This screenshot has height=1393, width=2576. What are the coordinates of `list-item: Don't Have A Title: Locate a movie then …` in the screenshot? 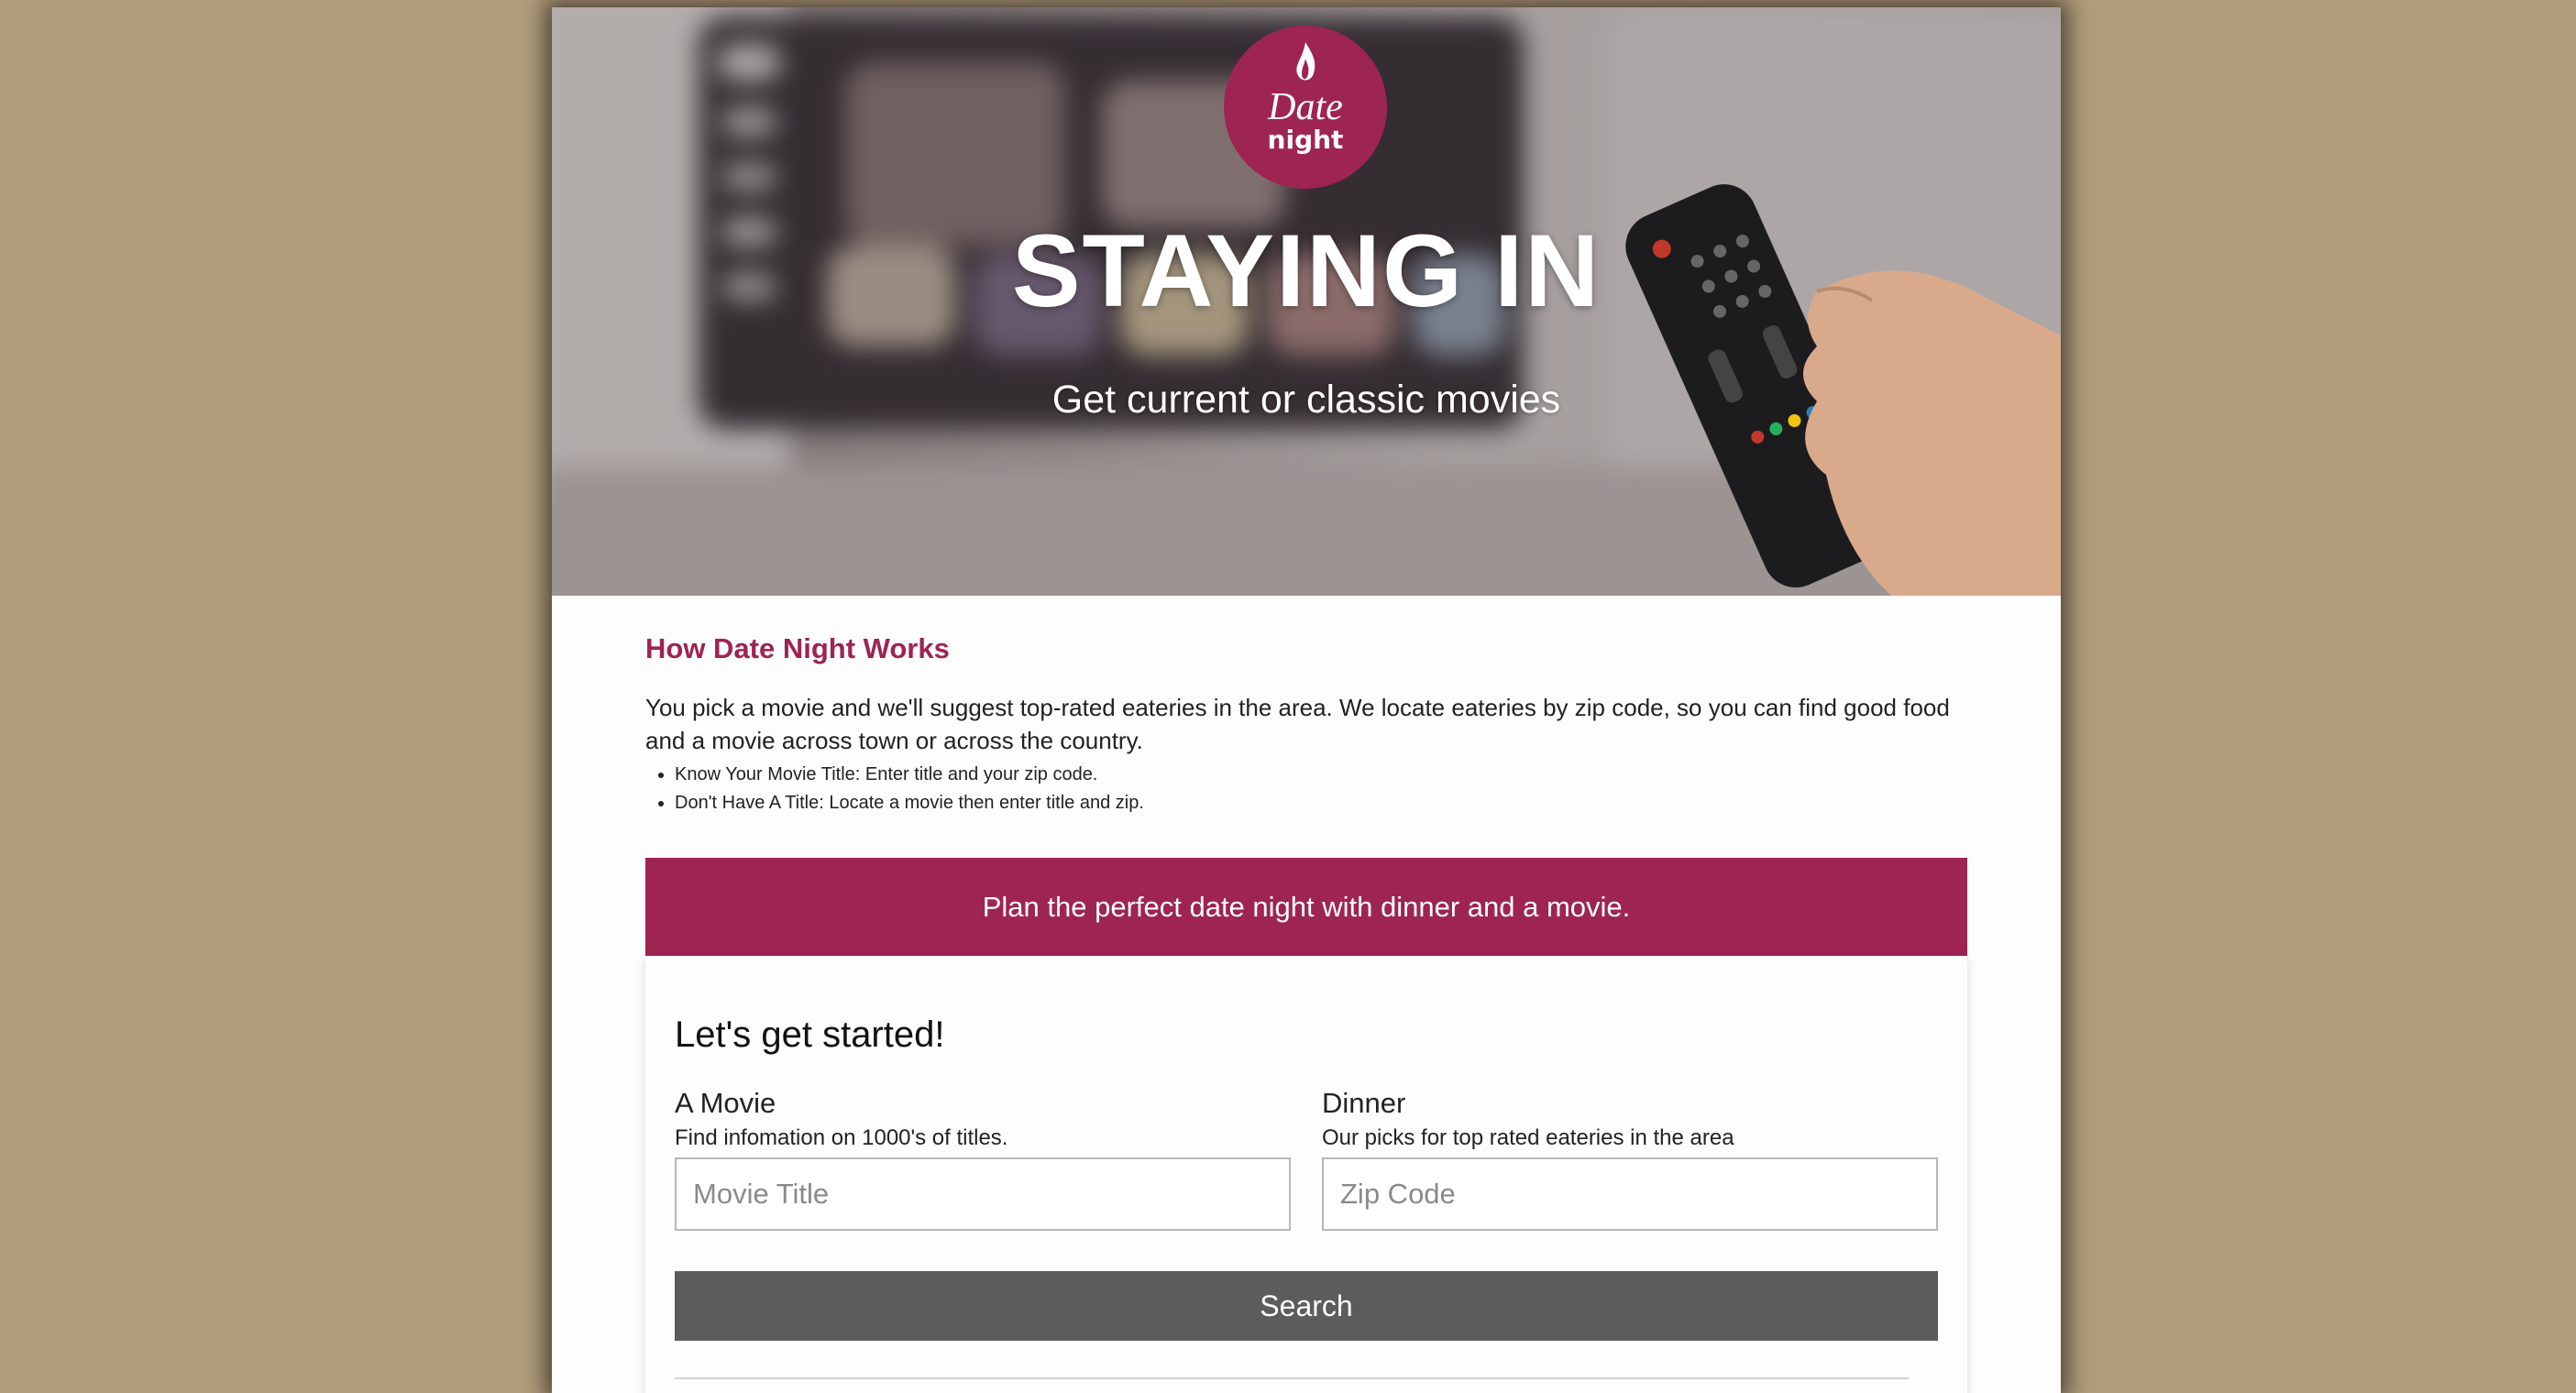 It's located at (1316, 803).